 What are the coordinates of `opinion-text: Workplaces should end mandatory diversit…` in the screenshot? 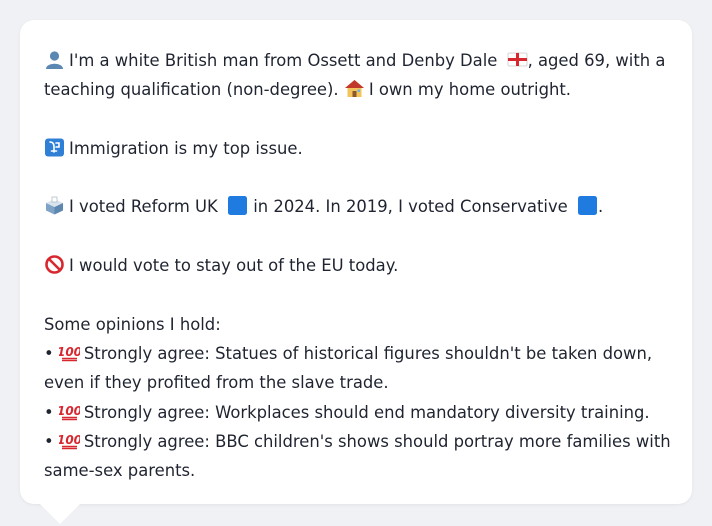 It's located at (432, 412).